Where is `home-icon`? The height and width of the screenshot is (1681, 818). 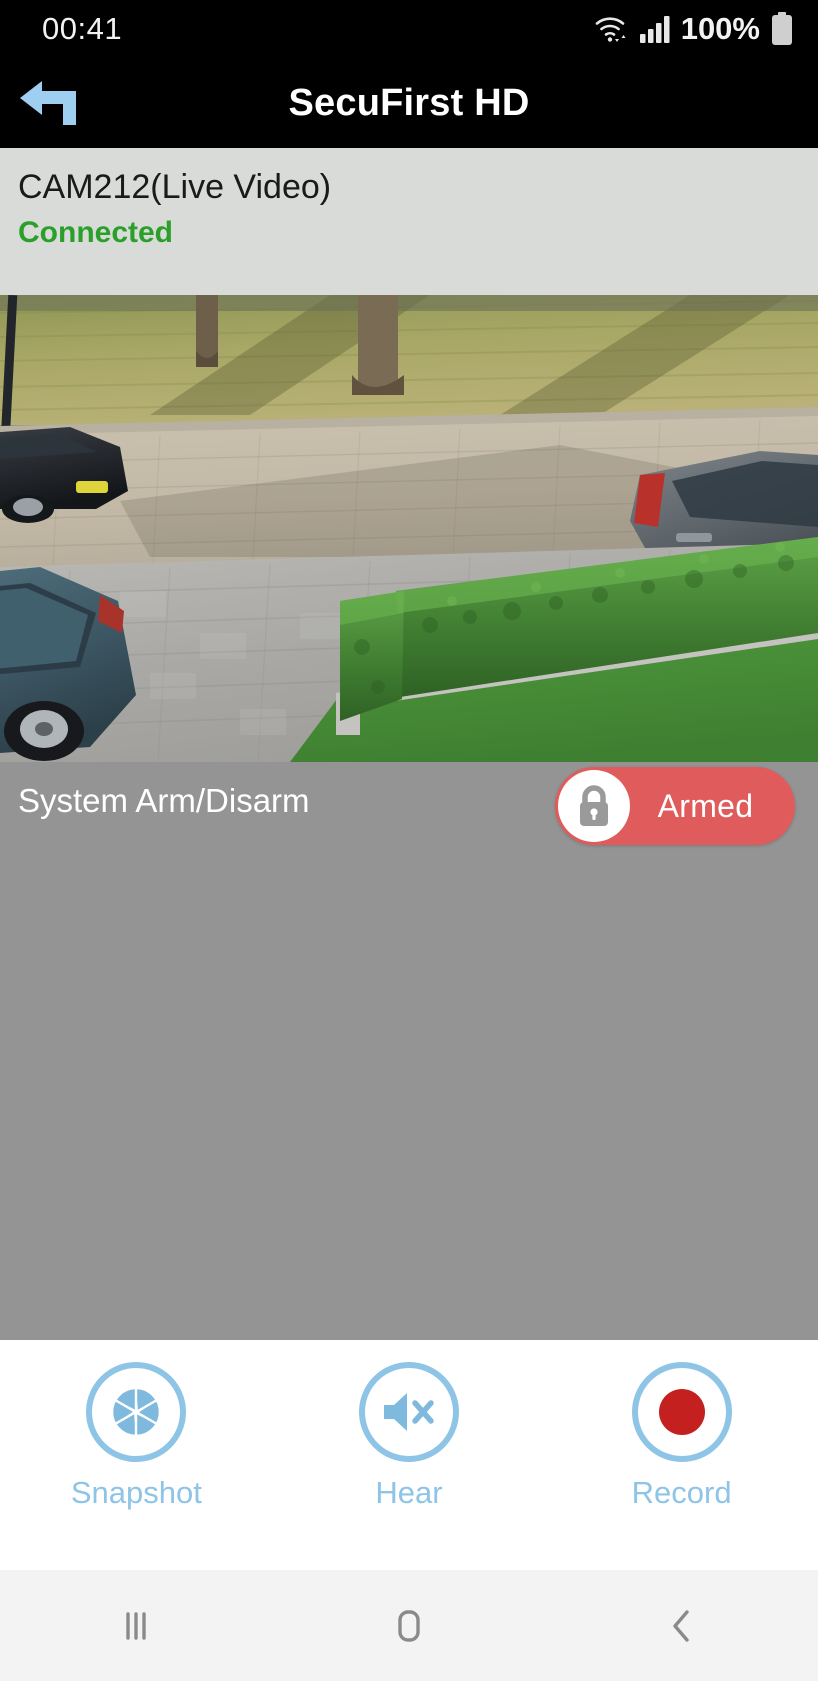 home-icon is located at coordinates (409, 1625).